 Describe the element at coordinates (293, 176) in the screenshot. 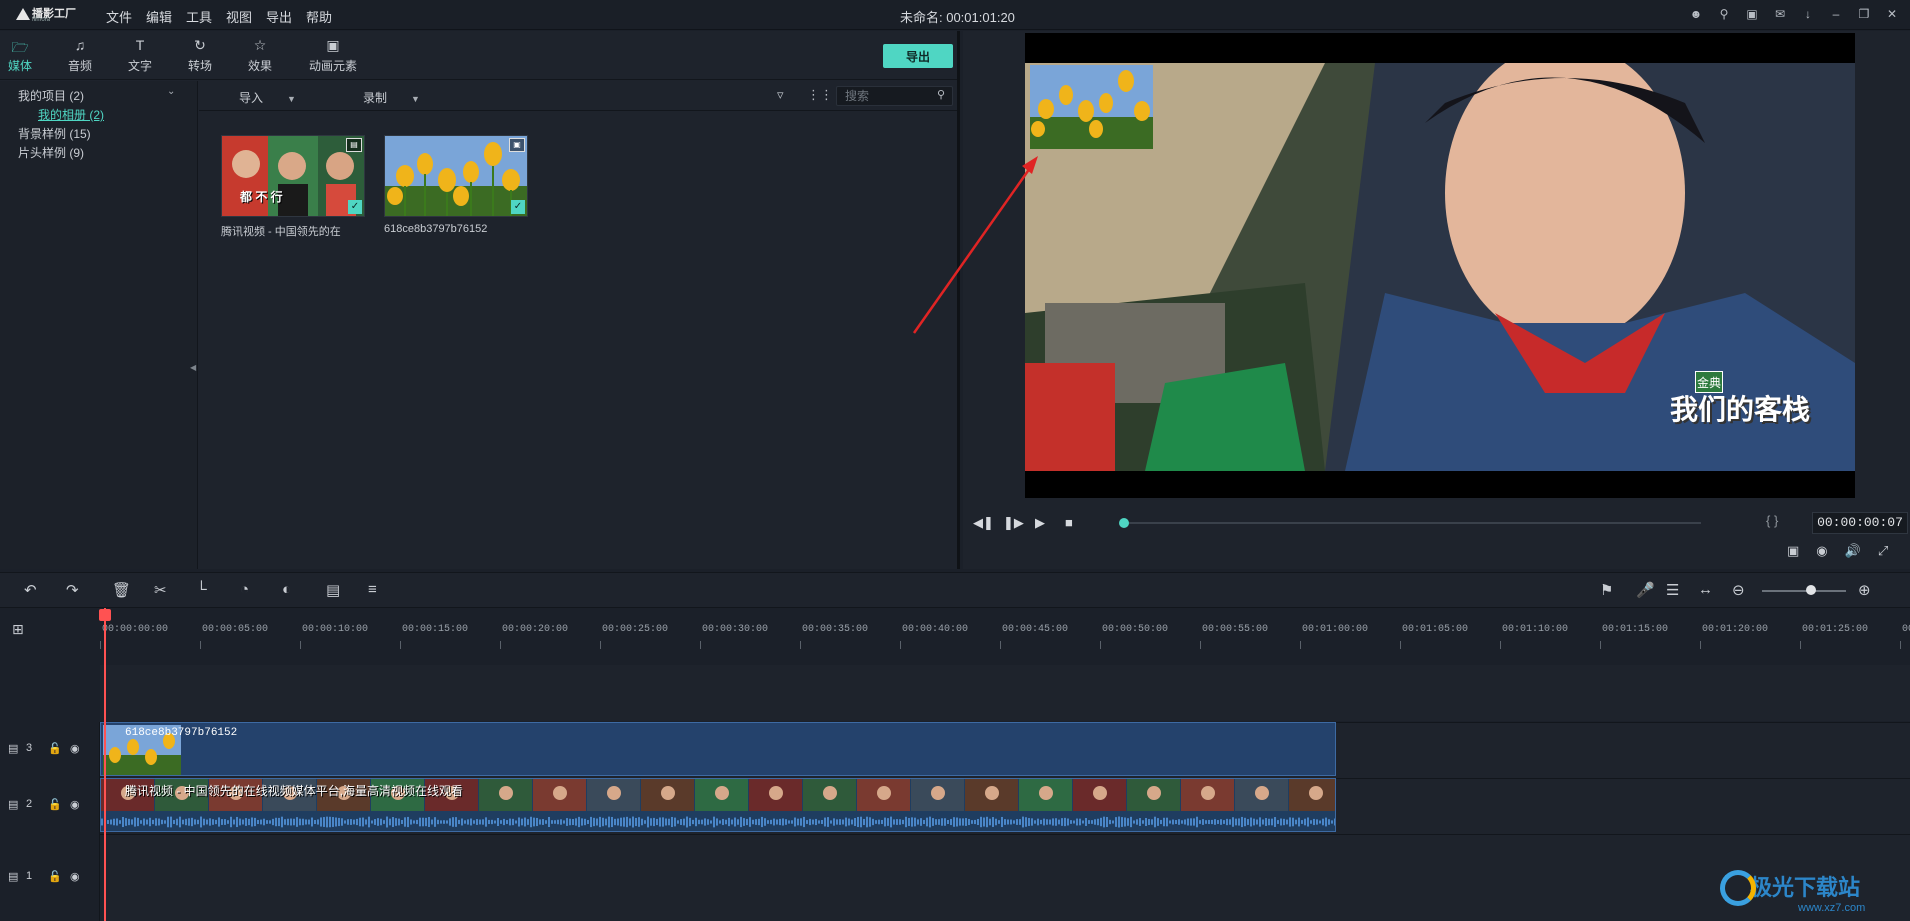

I see `media-item-video: 都 不 行 ▤ ✓` at that location.